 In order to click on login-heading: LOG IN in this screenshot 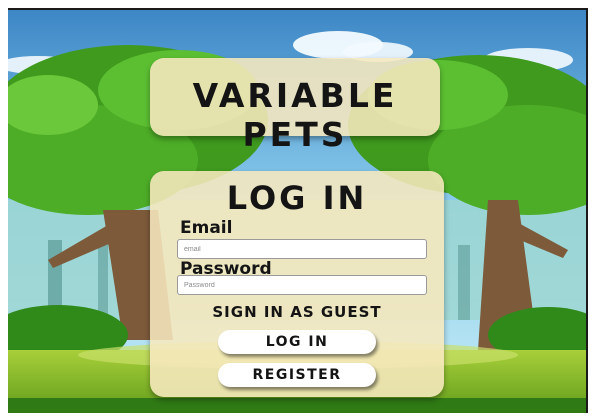, I will do `click(297, 198)`.